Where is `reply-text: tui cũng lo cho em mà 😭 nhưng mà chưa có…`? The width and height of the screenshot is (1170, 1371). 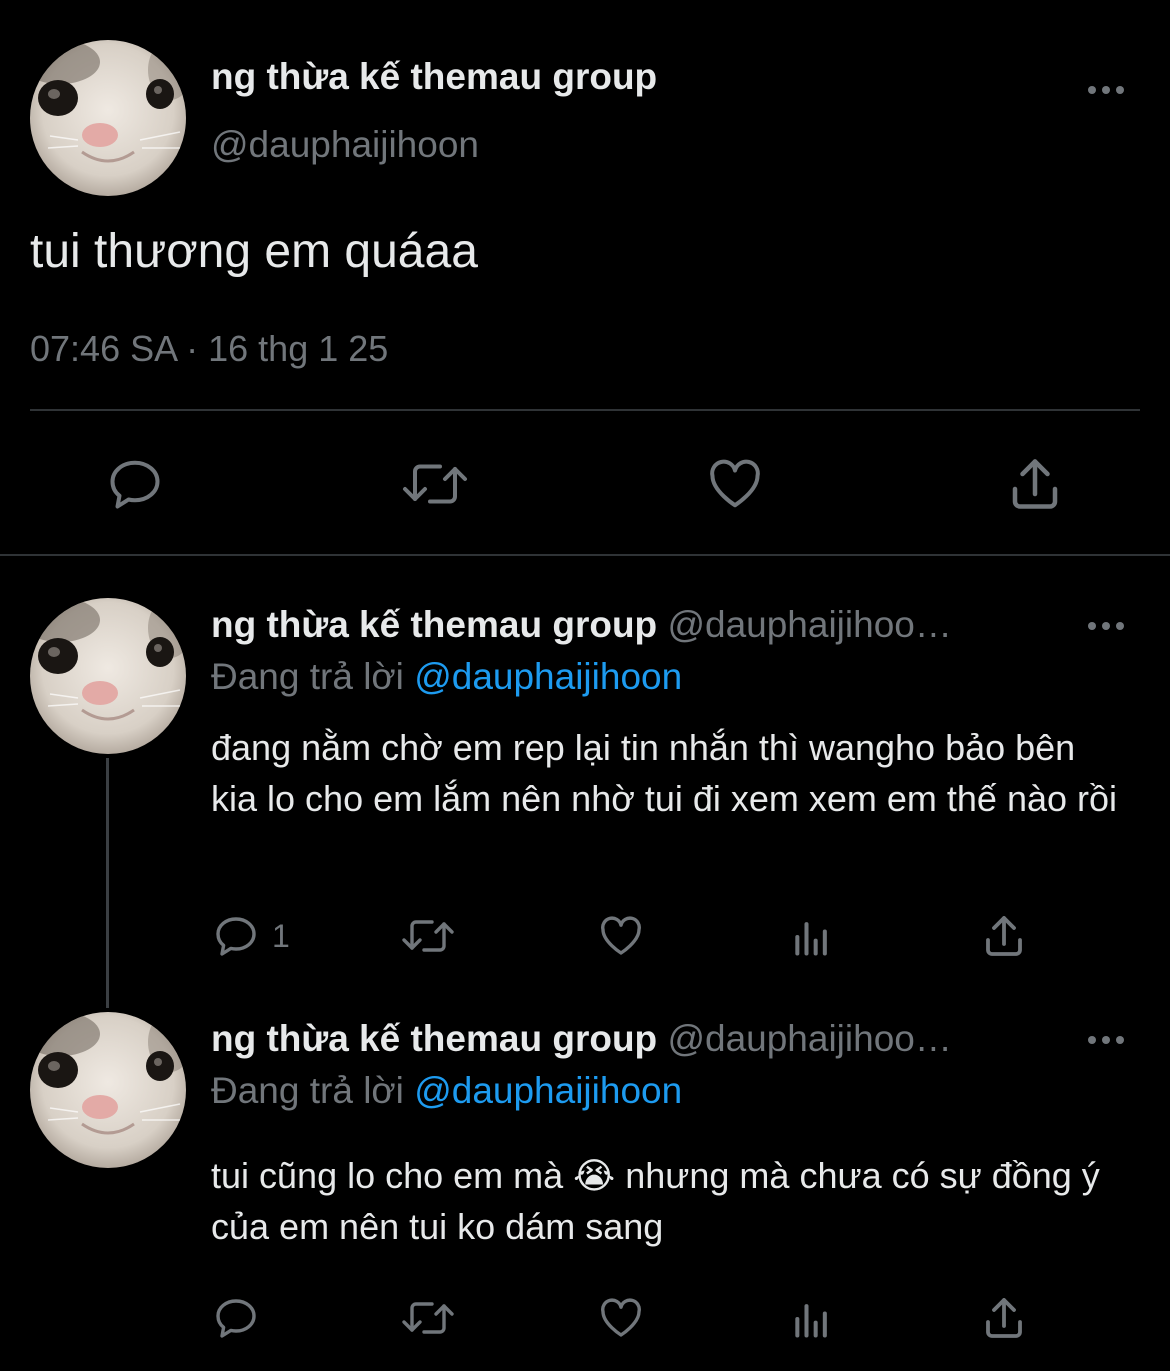
reply-text: tui cũng lo cho em mà 😭 nhưng mà chưa có… is located at coordinates (655, 1201).